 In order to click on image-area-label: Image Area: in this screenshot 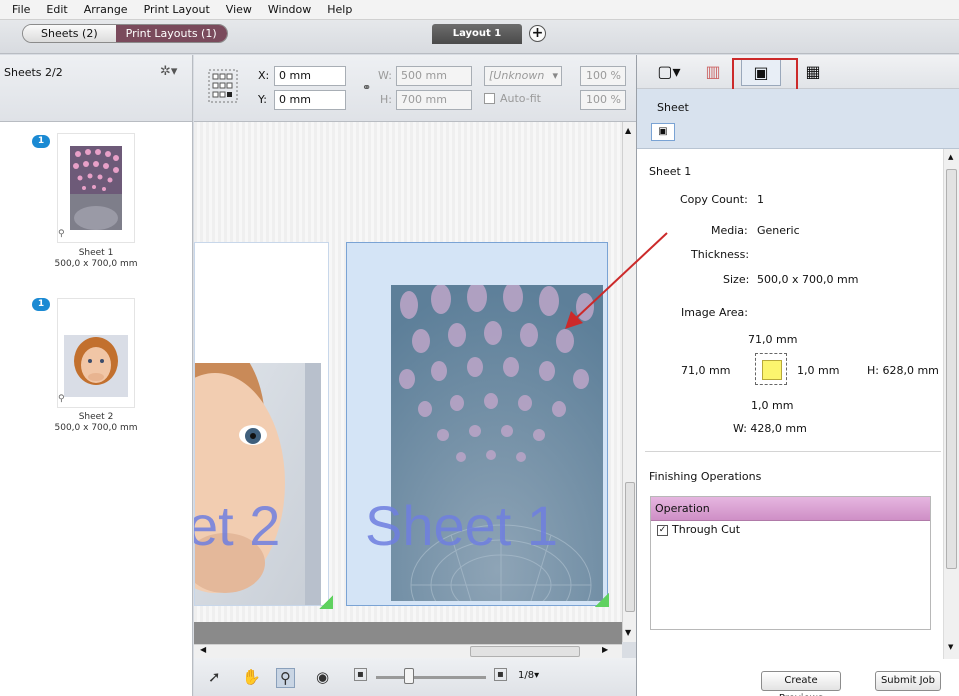, I will do `click(714, 312)`.